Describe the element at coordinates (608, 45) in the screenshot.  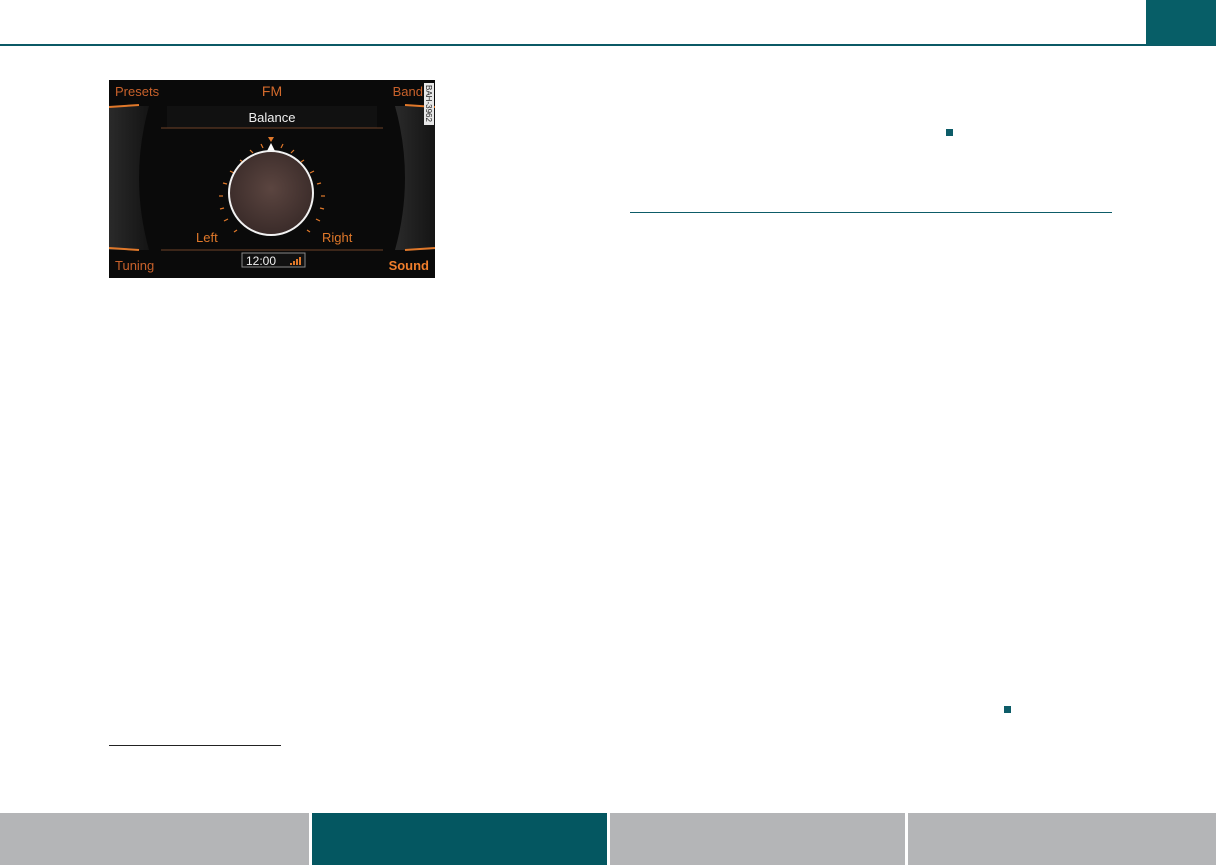
I see `header-rule` at that location.